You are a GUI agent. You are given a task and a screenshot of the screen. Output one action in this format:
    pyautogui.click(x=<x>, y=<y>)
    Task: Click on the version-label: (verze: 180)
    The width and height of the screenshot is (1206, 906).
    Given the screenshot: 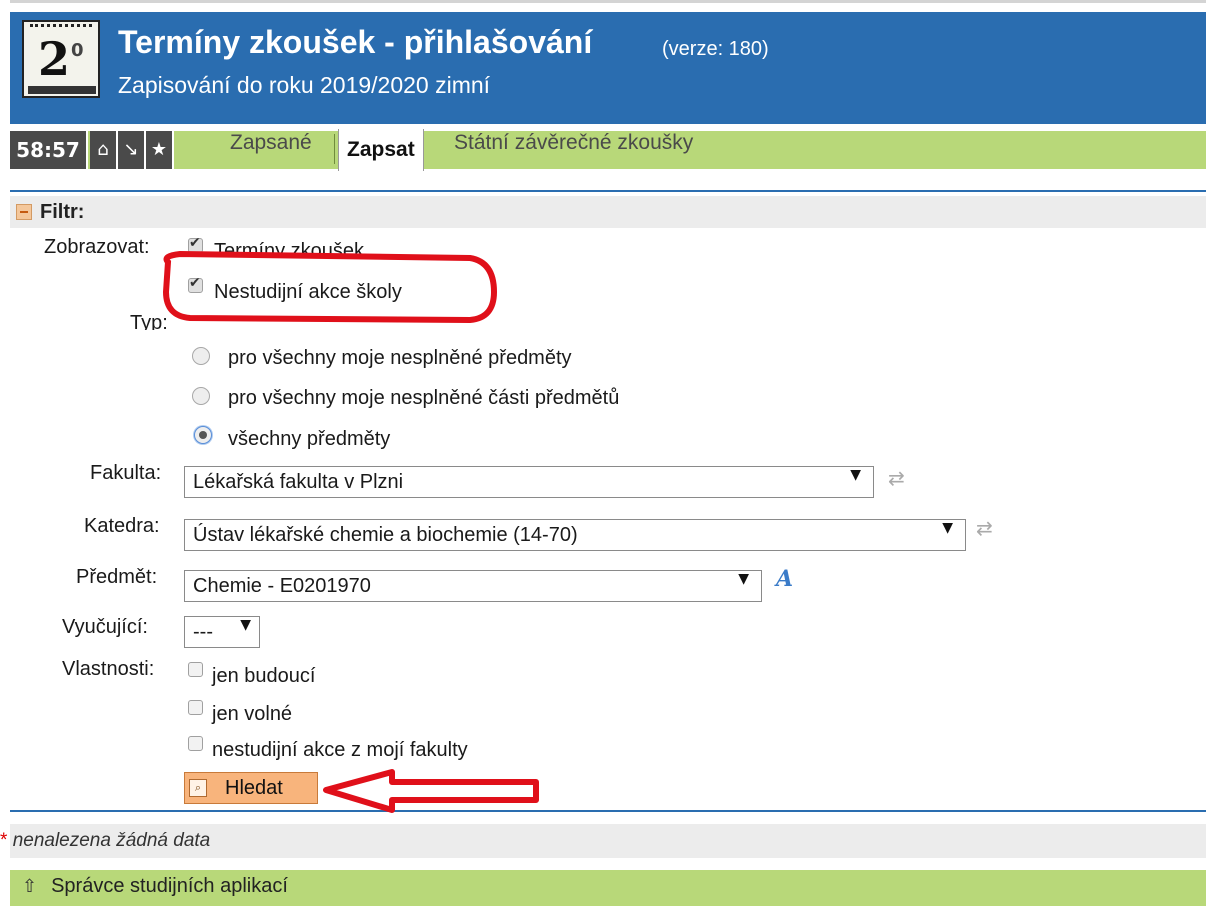 What is the action you would take?
    pyautogui.click(x=715, y=49)
    